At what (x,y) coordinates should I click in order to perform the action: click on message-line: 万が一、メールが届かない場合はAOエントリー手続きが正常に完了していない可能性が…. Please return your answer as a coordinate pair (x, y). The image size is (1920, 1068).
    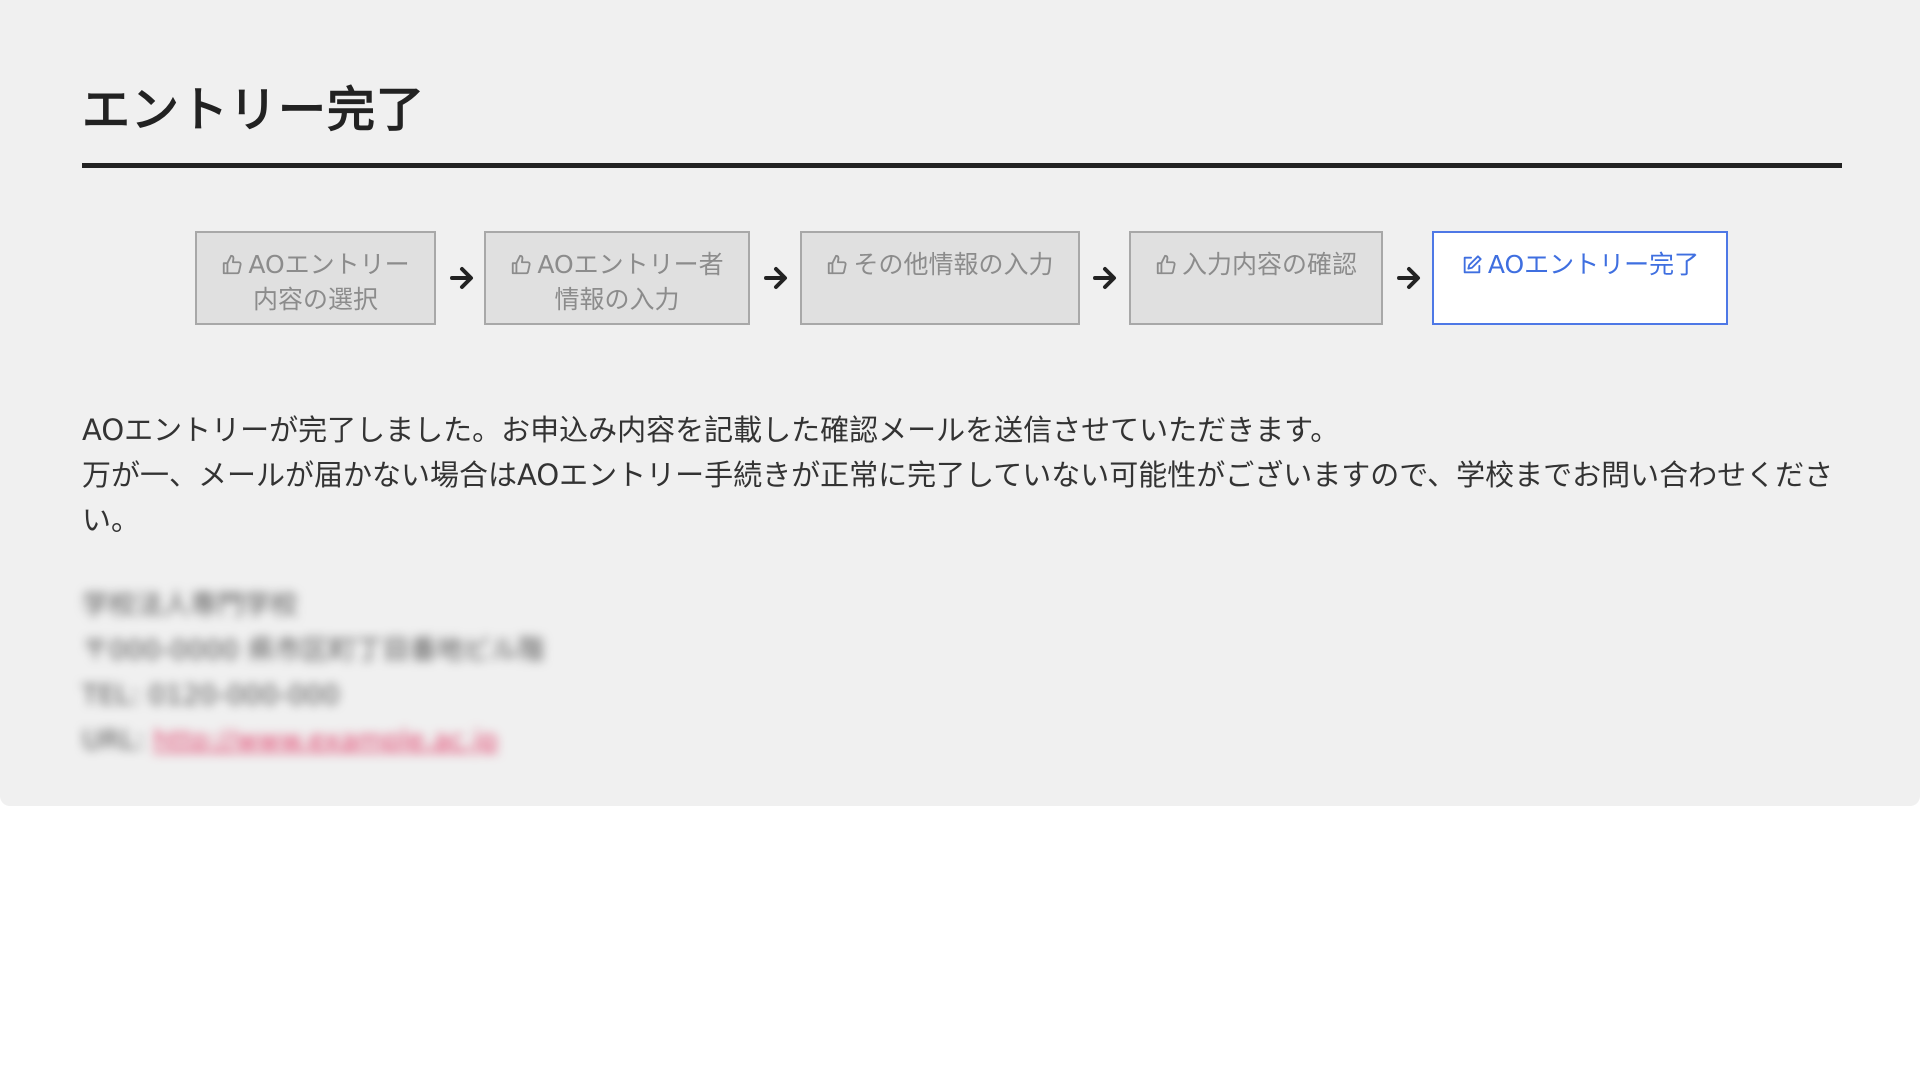
    Looking at the image, I should click on (958, 497).